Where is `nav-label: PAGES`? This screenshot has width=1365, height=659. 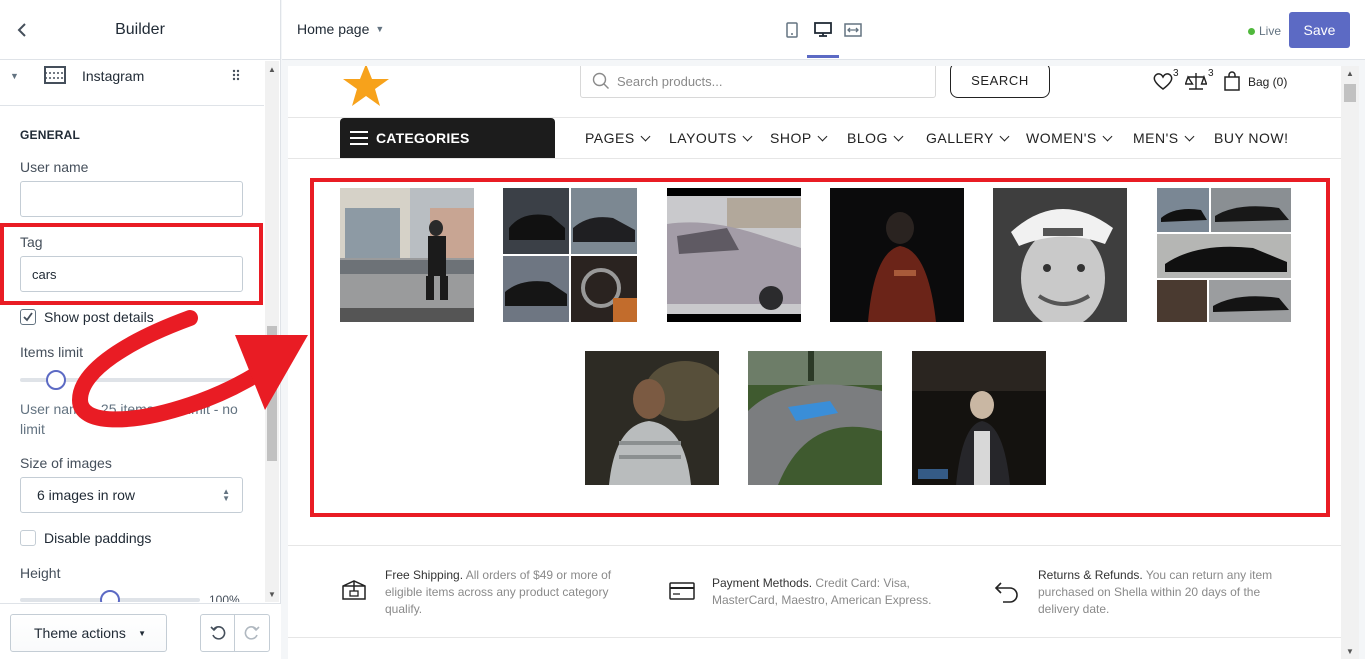
nav-label: PAGES is located at coordinates (610, 138).